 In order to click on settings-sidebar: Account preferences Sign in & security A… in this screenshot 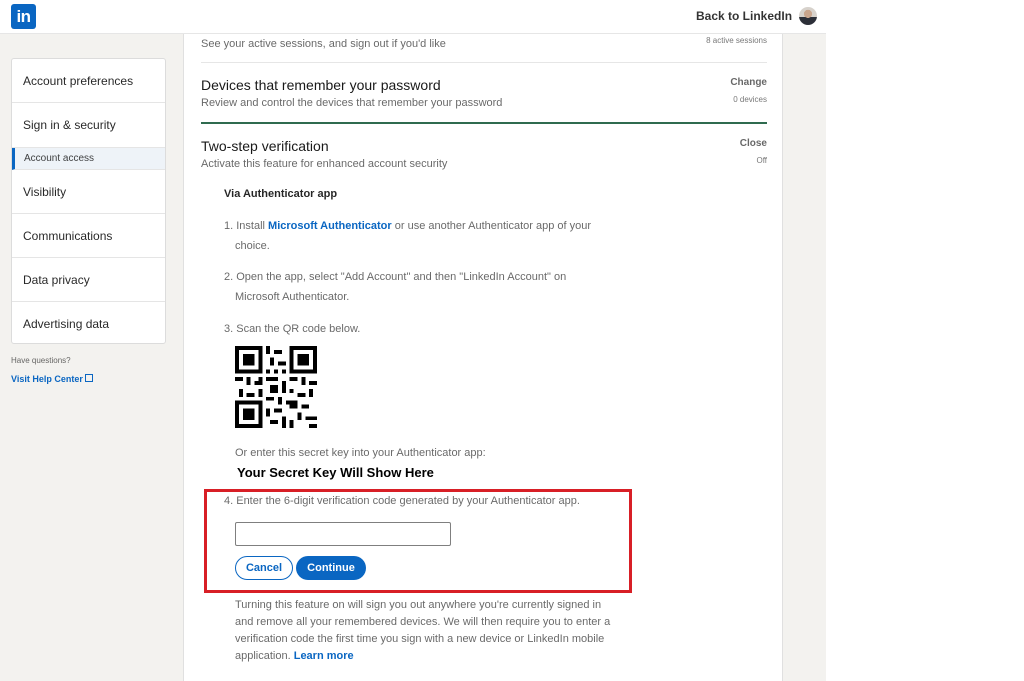, I will do `click(88, 201)`.